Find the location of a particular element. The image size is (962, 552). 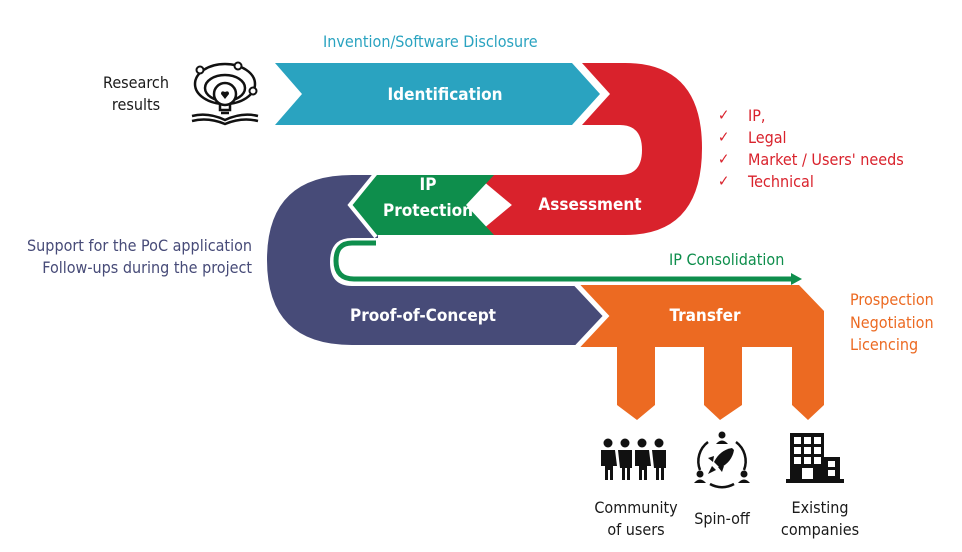

research-results-line-1: Research is located at coordinates (136, 82).